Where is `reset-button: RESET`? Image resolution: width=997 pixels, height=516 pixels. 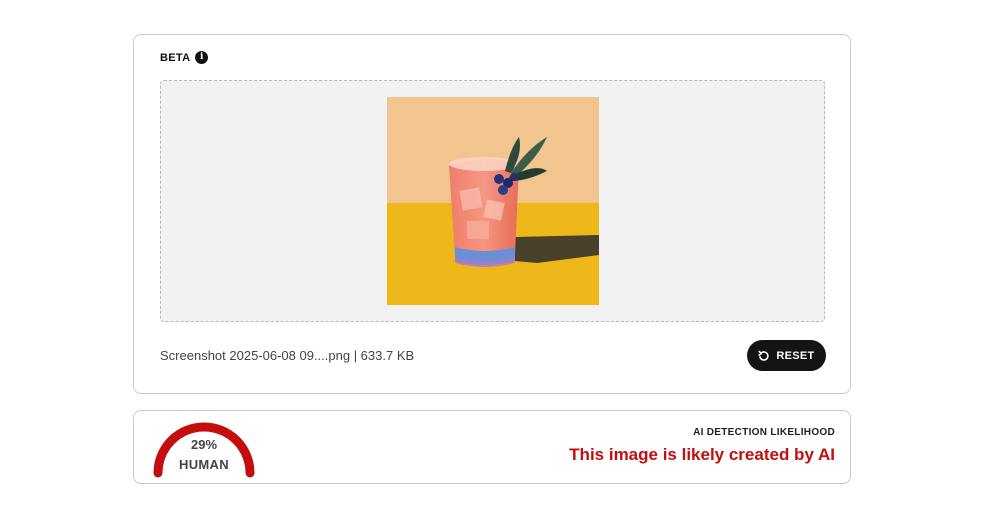
reset-button: RESET is located at coordinates (786, 355).